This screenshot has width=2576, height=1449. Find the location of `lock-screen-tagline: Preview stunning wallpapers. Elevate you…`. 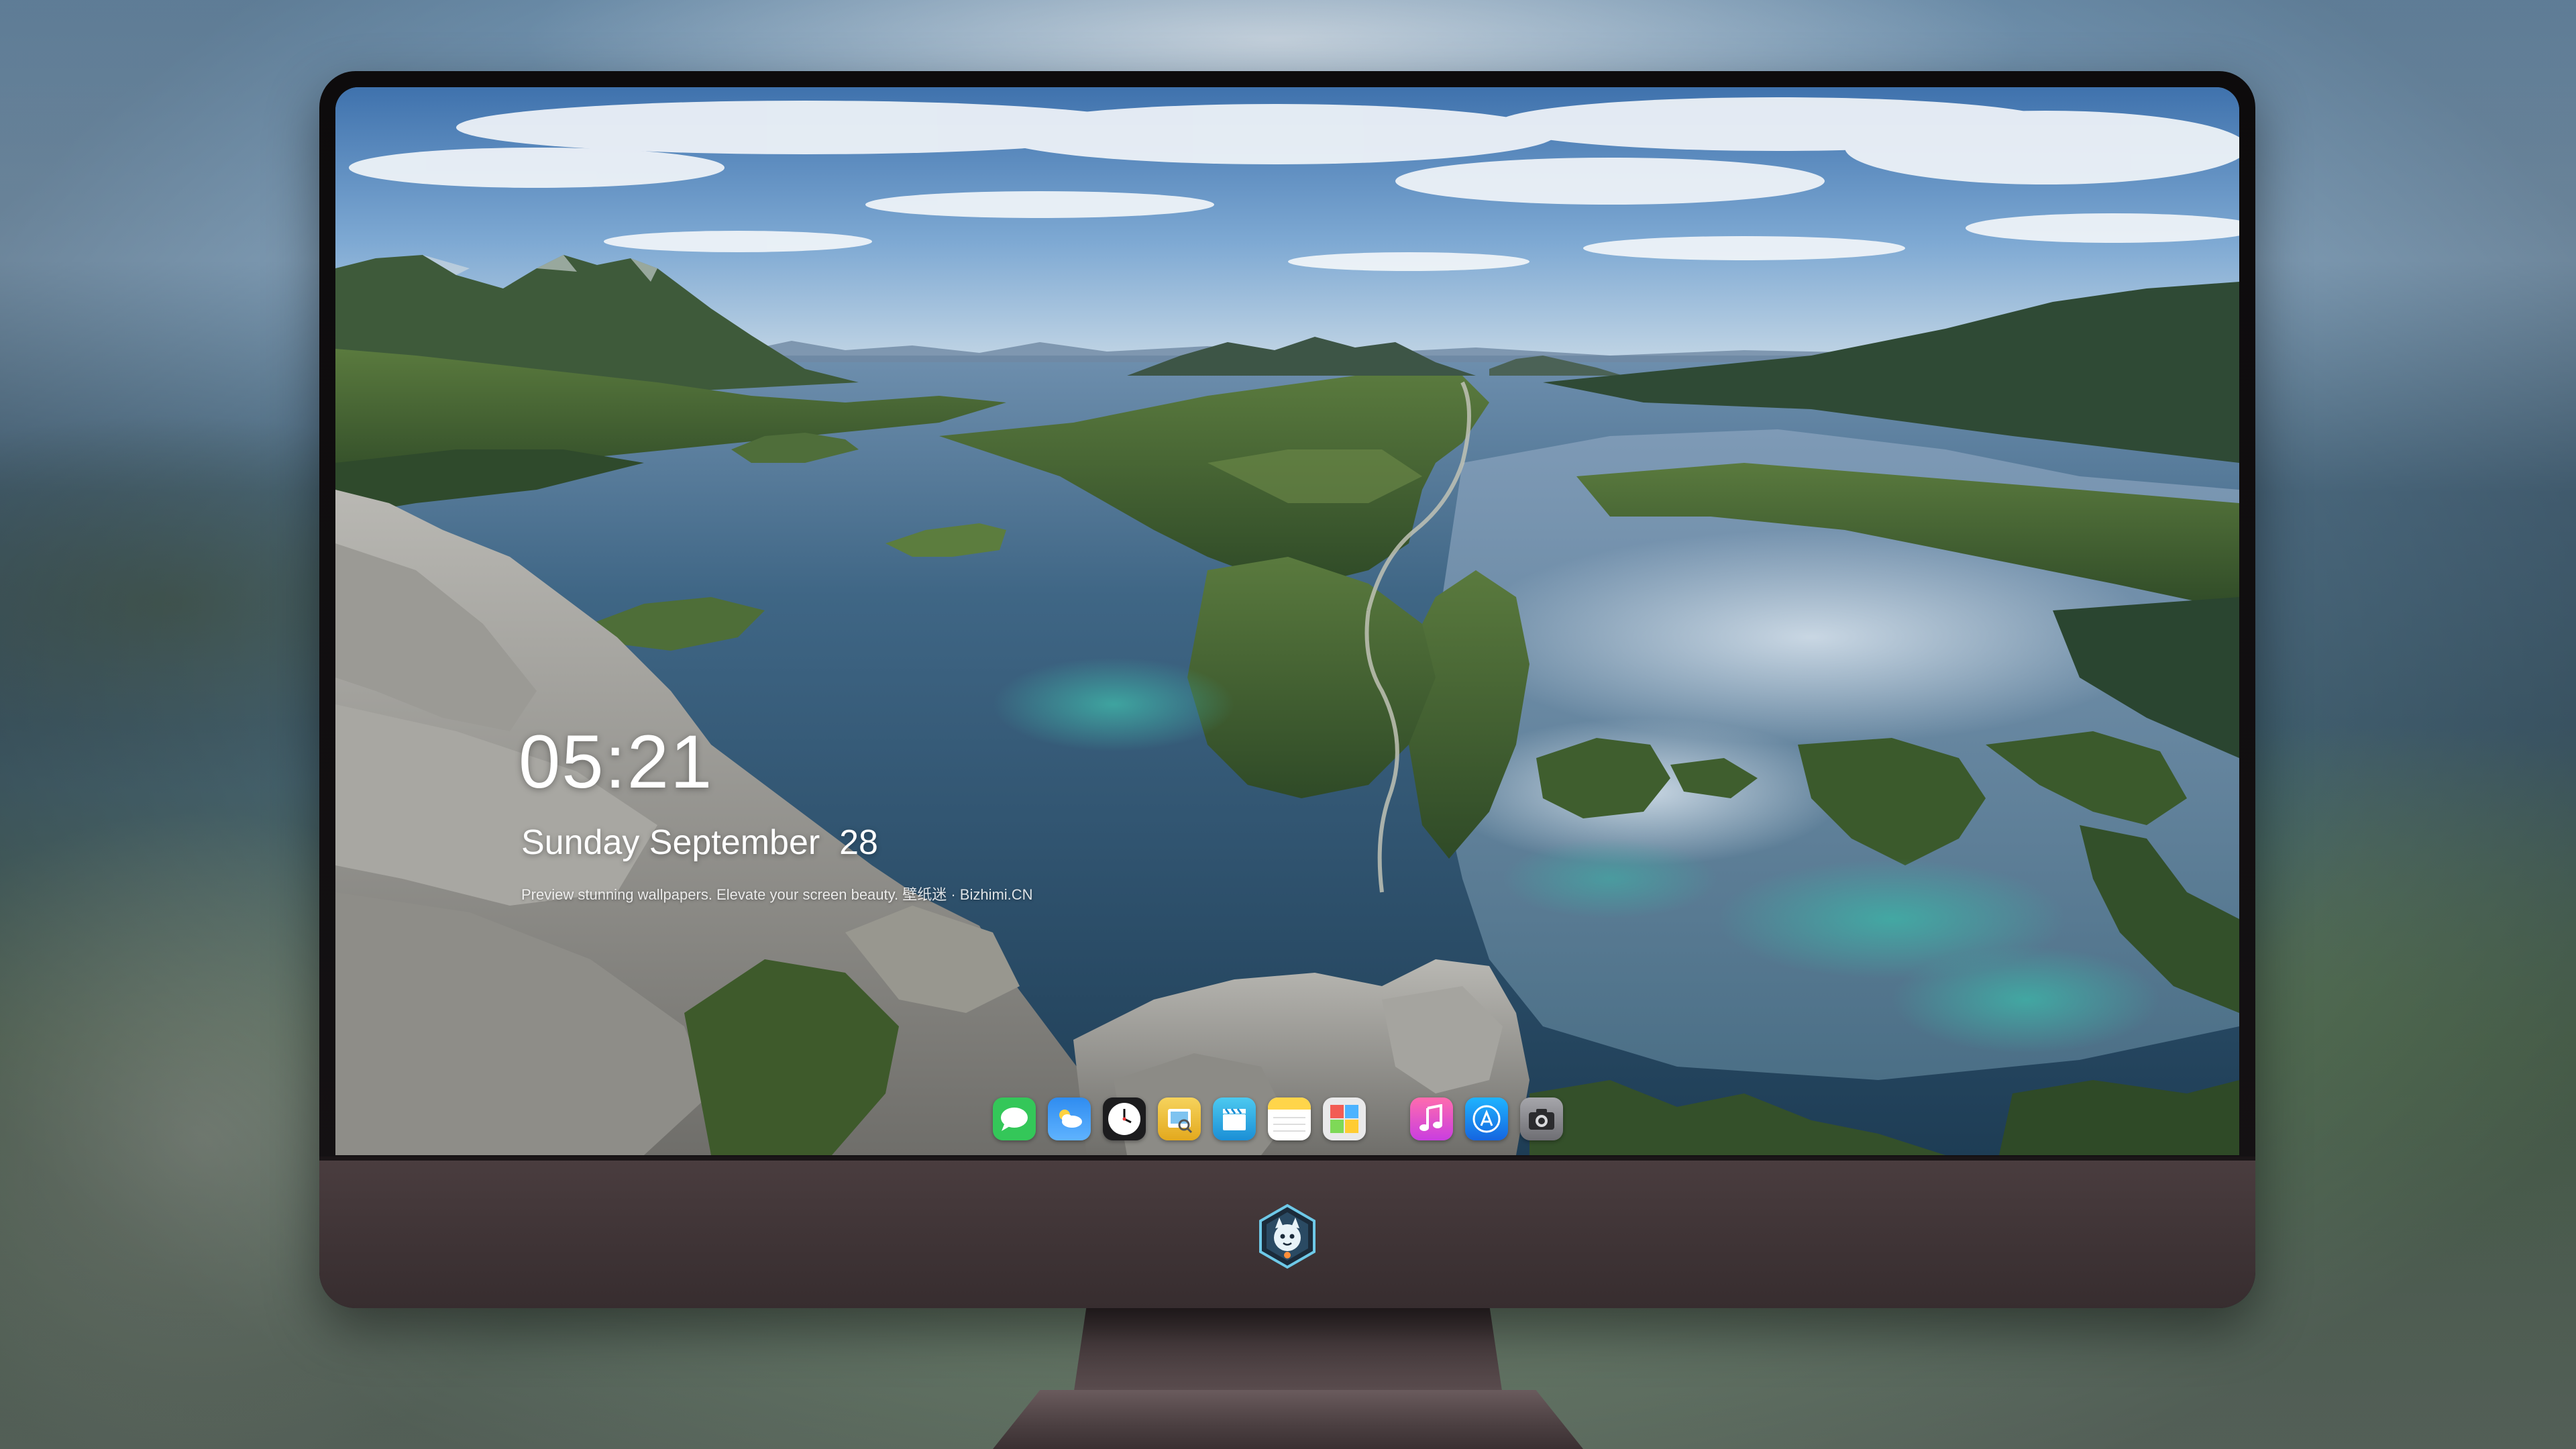

lock-screen-tagline: Preview stunning wallpapers. Elevate you… is located at coordinates (777, 894).